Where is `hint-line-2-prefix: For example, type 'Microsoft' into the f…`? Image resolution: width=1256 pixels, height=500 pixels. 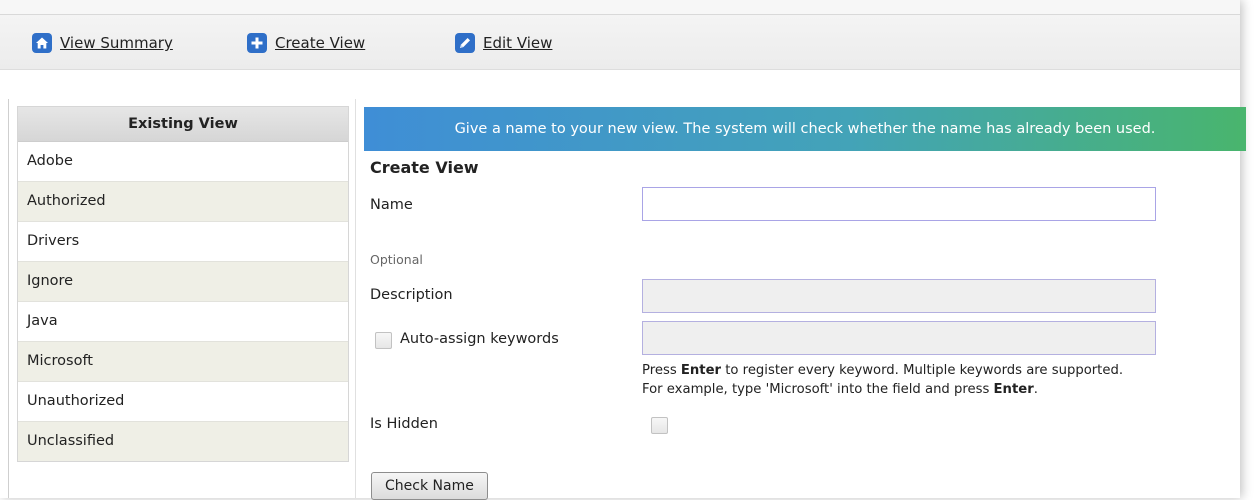 hint-line-2-prefix: For example, type 'Microsoft' into the f… is located at coordinates (818, 389).